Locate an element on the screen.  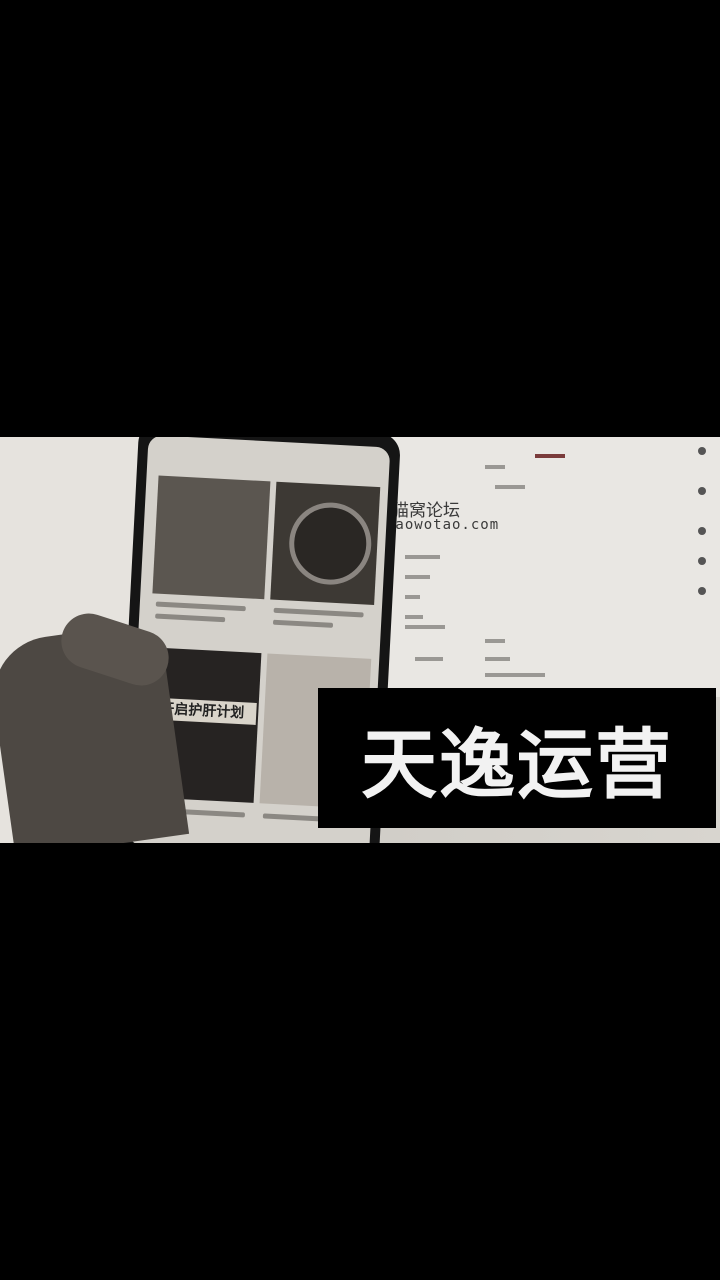
forum-url: maowotao.com is located at coordinates (443, 525).